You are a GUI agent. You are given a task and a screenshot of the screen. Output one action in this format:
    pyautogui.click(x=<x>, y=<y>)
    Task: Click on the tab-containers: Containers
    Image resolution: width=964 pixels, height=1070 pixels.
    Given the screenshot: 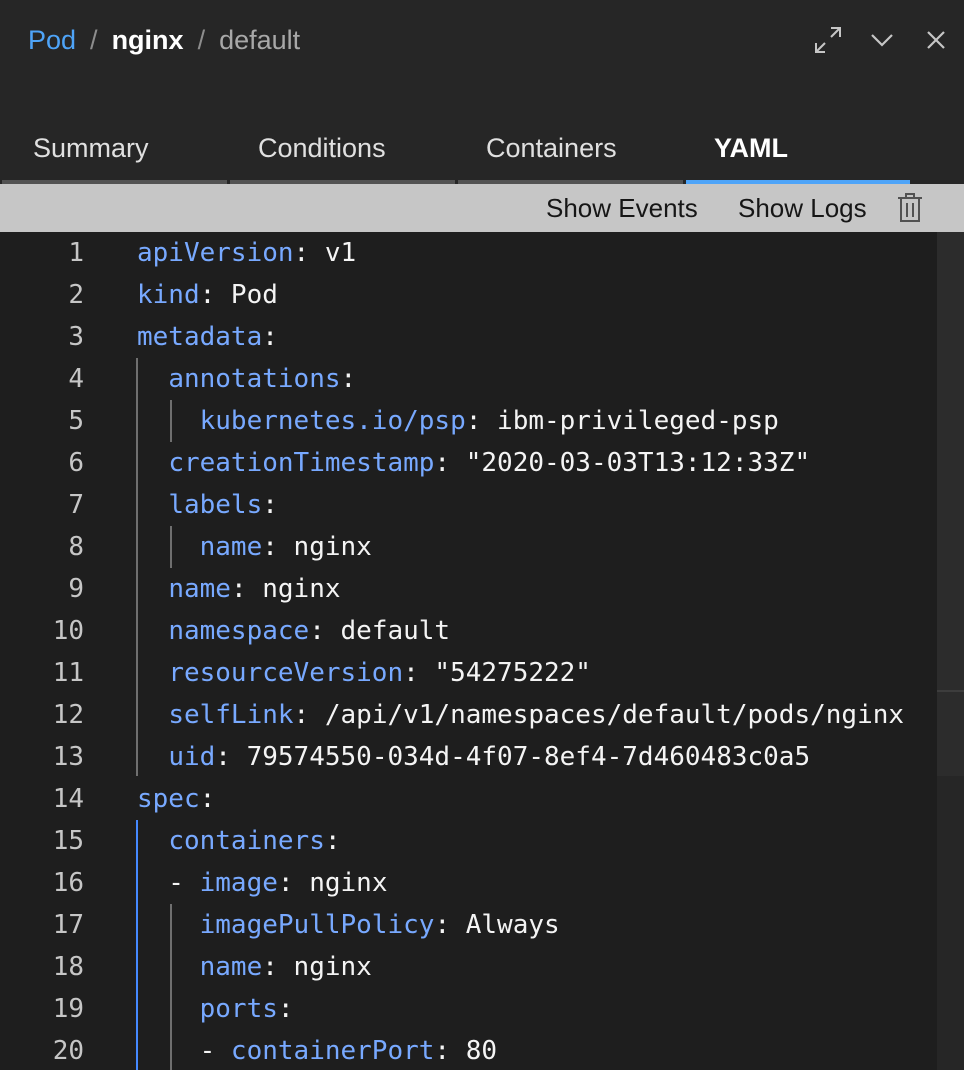 What is the action you would take?
    pyautogui.click(x=570, y=147)
    